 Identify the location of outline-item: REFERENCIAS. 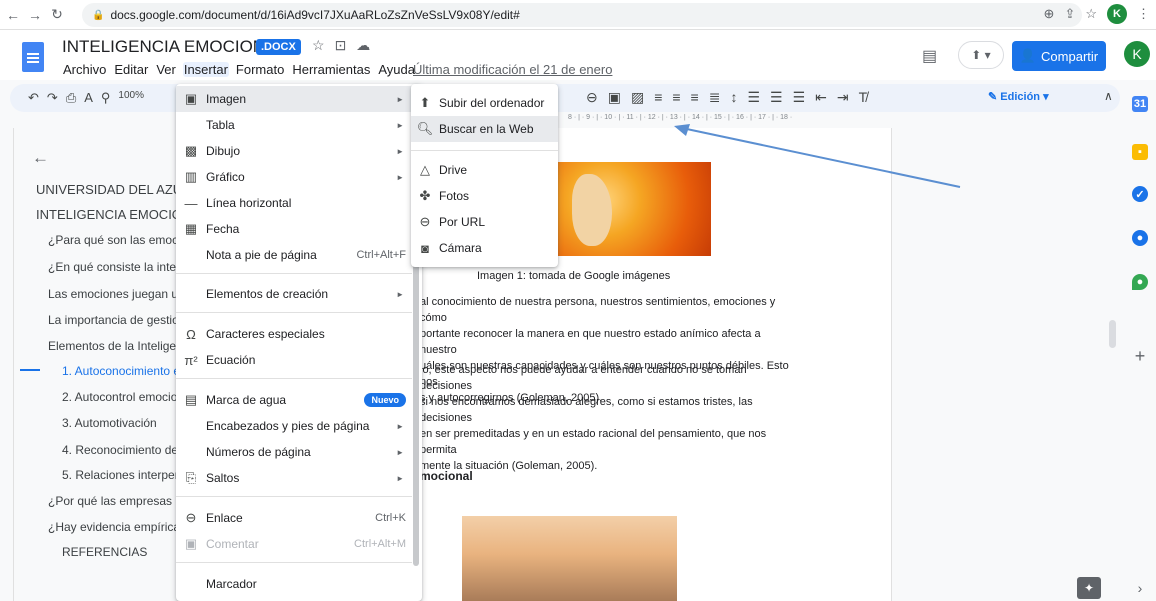
(119, 552).